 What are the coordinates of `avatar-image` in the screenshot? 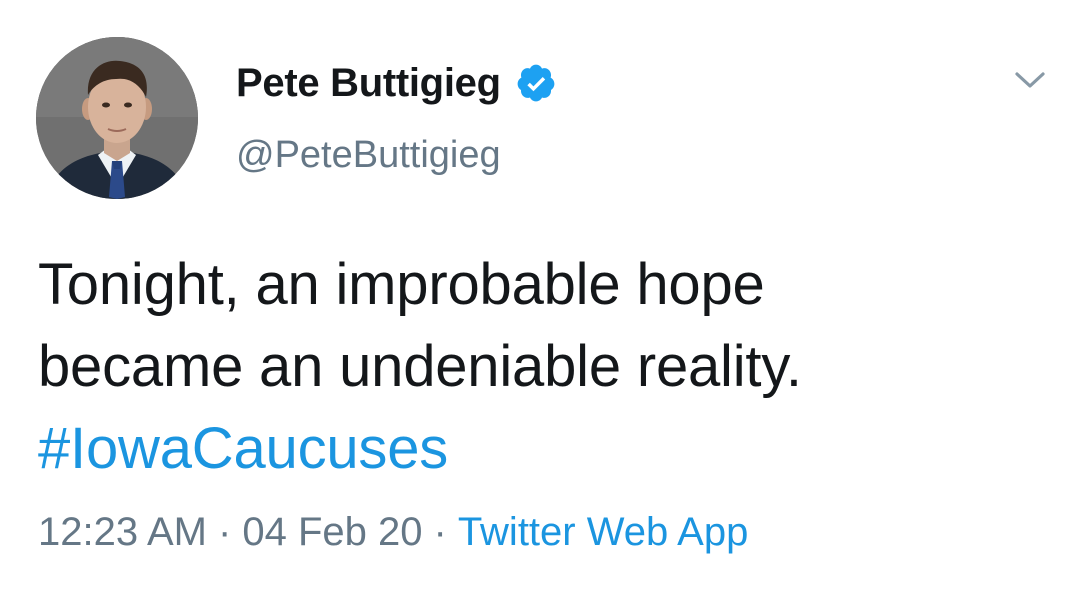 It's located at (117, 118).